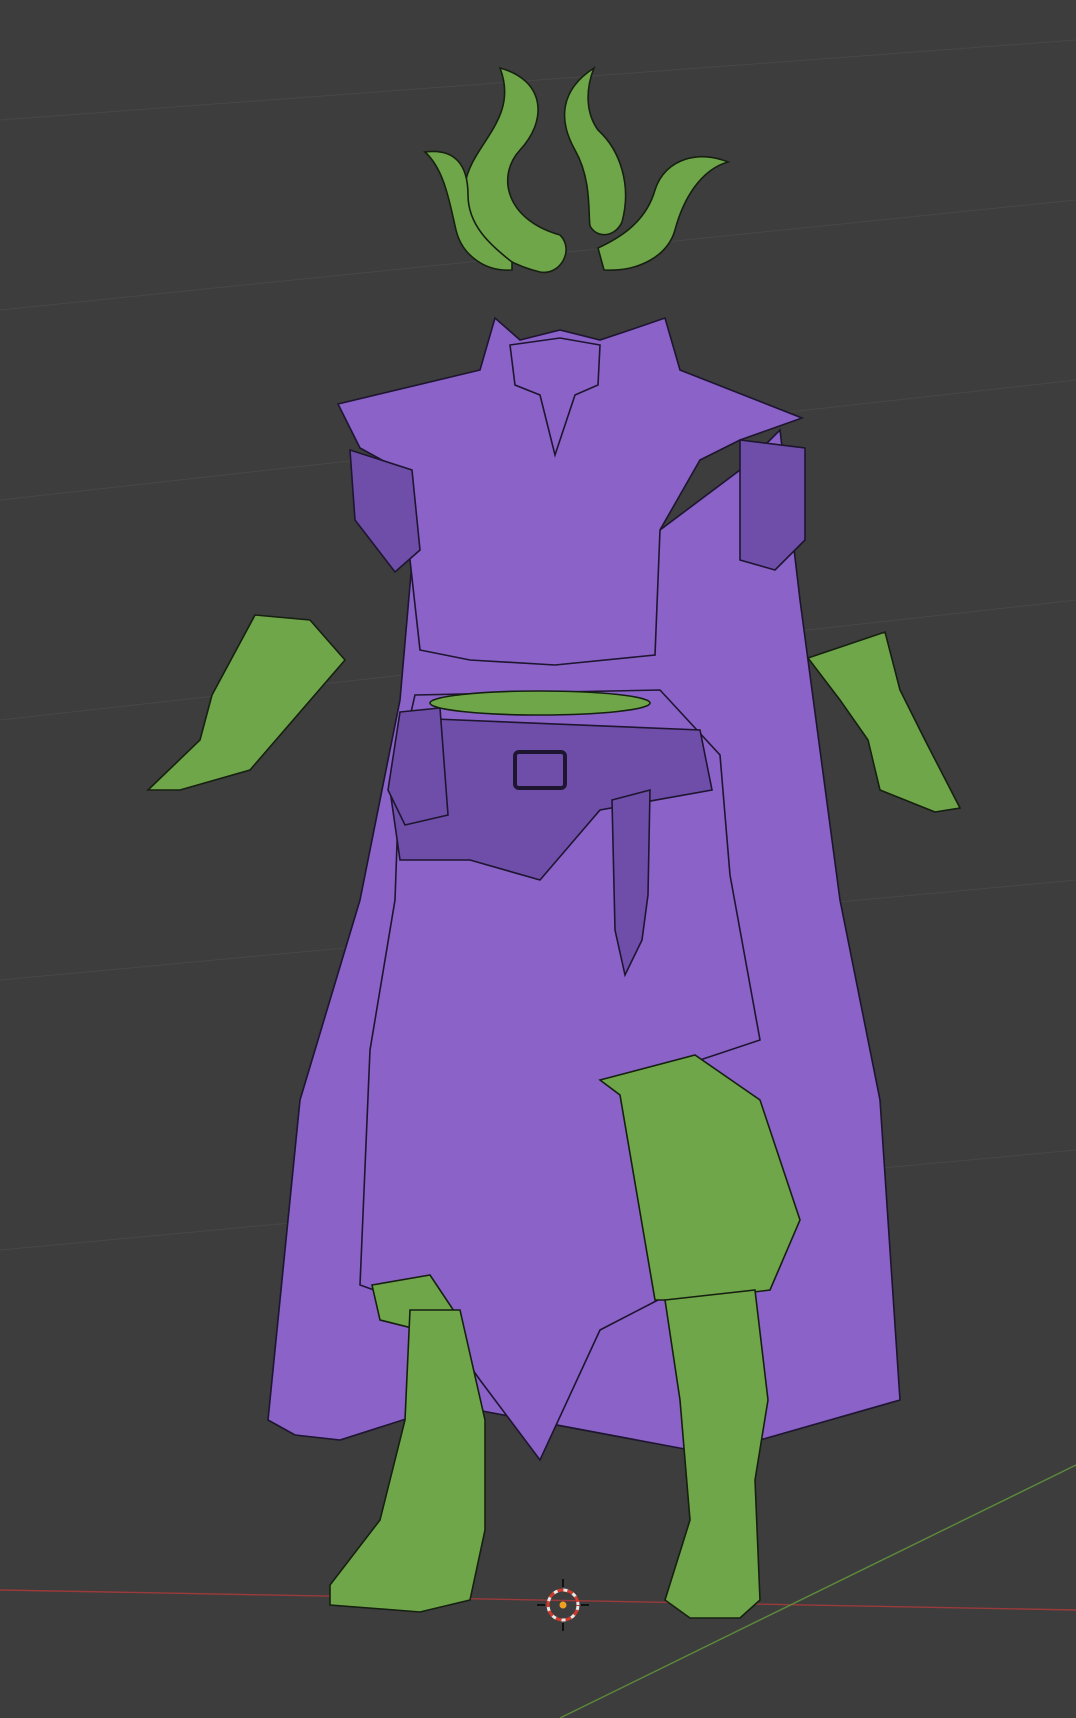 The image size is (1076, 1718). I want to click on waist-opening, so click(540, 703).